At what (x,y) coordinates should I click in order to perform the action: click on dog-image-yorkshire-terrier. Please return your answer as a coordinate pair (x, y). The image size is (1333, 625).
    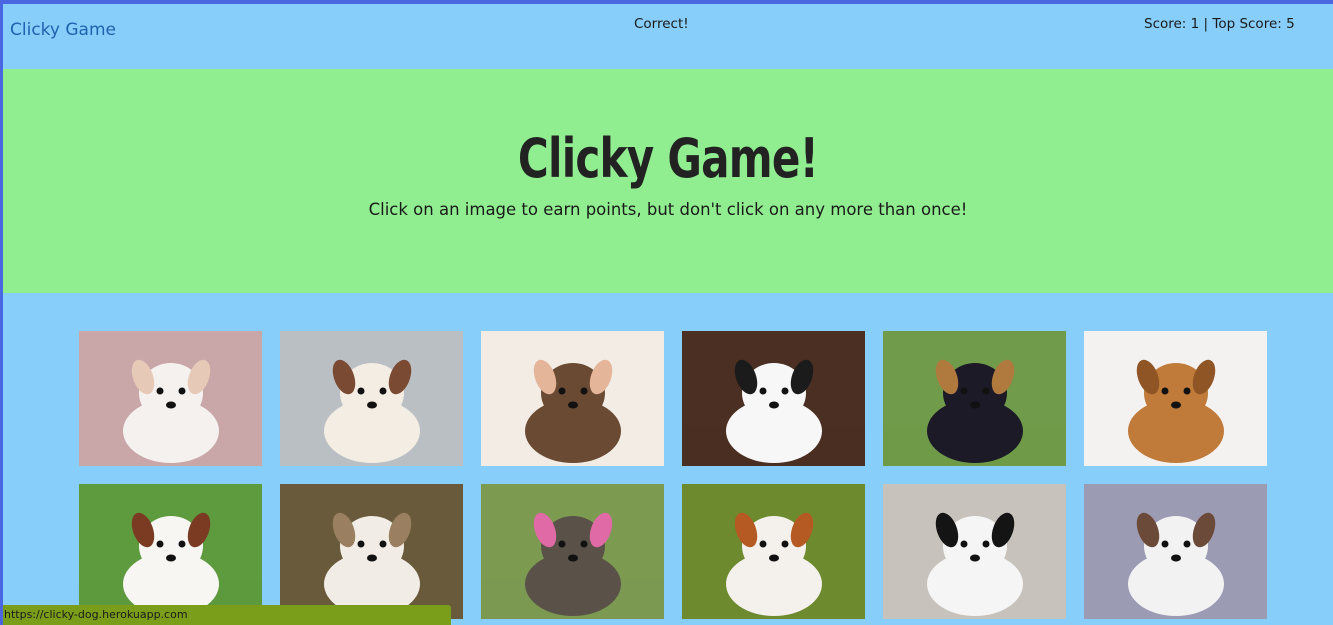
    Looking at the image, I should click on (572, 551).